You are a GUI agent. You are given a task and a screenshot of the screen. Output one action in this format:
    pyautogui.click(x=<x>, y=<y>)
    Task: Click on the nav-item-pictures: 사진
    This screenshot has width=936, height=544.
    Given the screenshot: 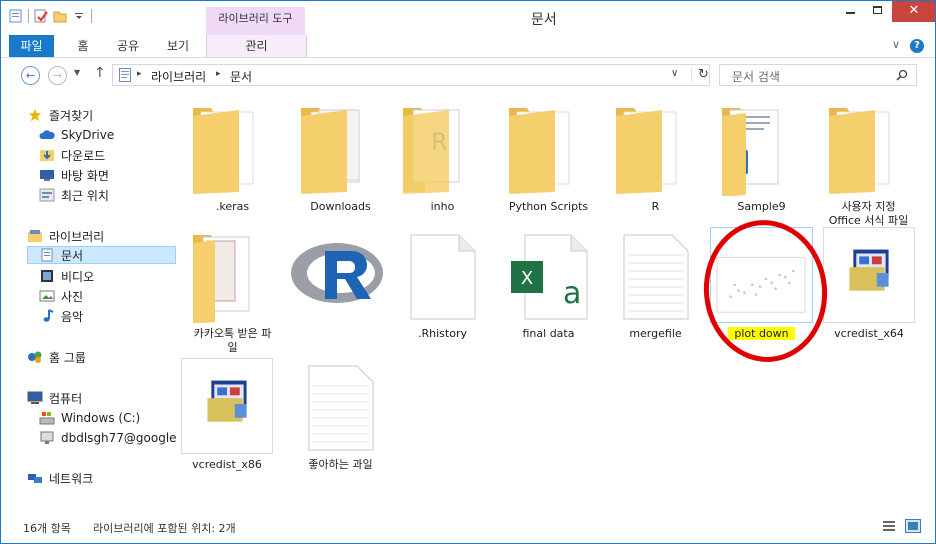 What is the action you would take?
    pyautogui.click(x=61, y=296)
    